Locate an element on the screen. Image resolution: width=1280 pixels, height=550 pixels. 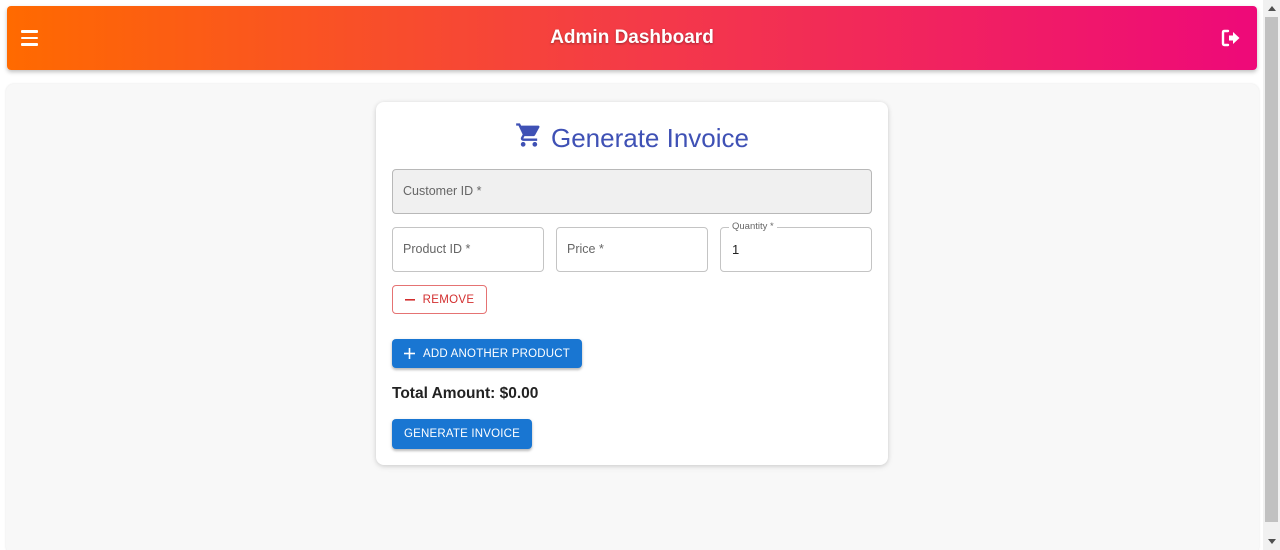
product-id-field: Product ID * is located at coordinates (468, 249).